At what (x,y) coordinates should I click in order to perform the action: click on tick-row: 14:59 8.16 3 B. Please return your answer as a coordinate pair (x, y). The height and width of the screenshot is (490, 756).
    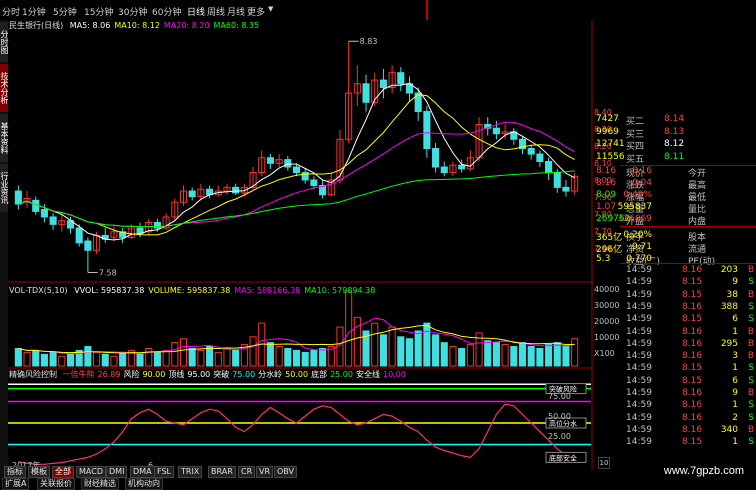
    Looking at the image, I should click on (676, 357).